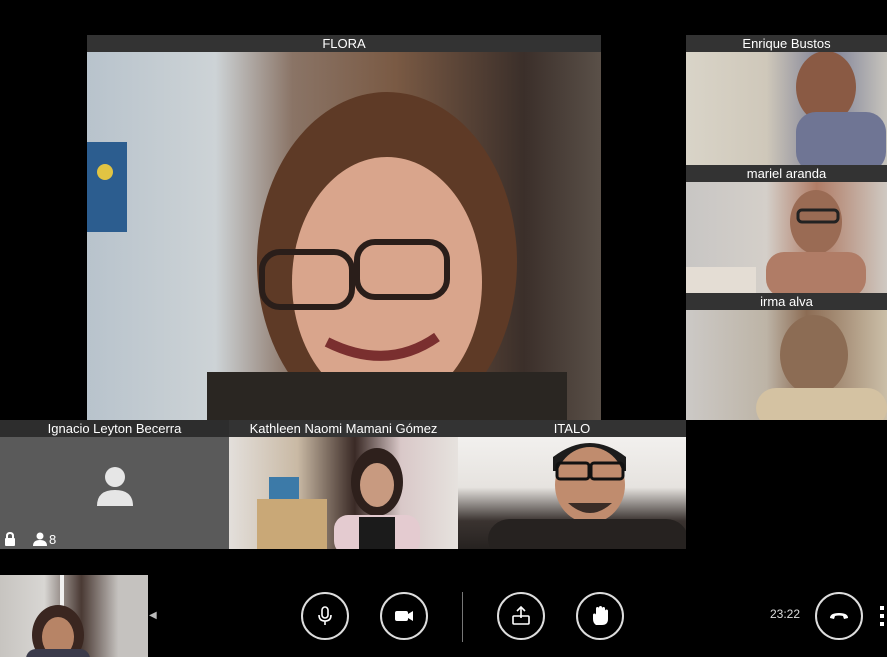 Image resolution: width=887 pixels, height=657 pixels. What do you see at coordinates (53, 539) in the screenshot?
I see `participant-count: 8` at bounding box center [53, 539].